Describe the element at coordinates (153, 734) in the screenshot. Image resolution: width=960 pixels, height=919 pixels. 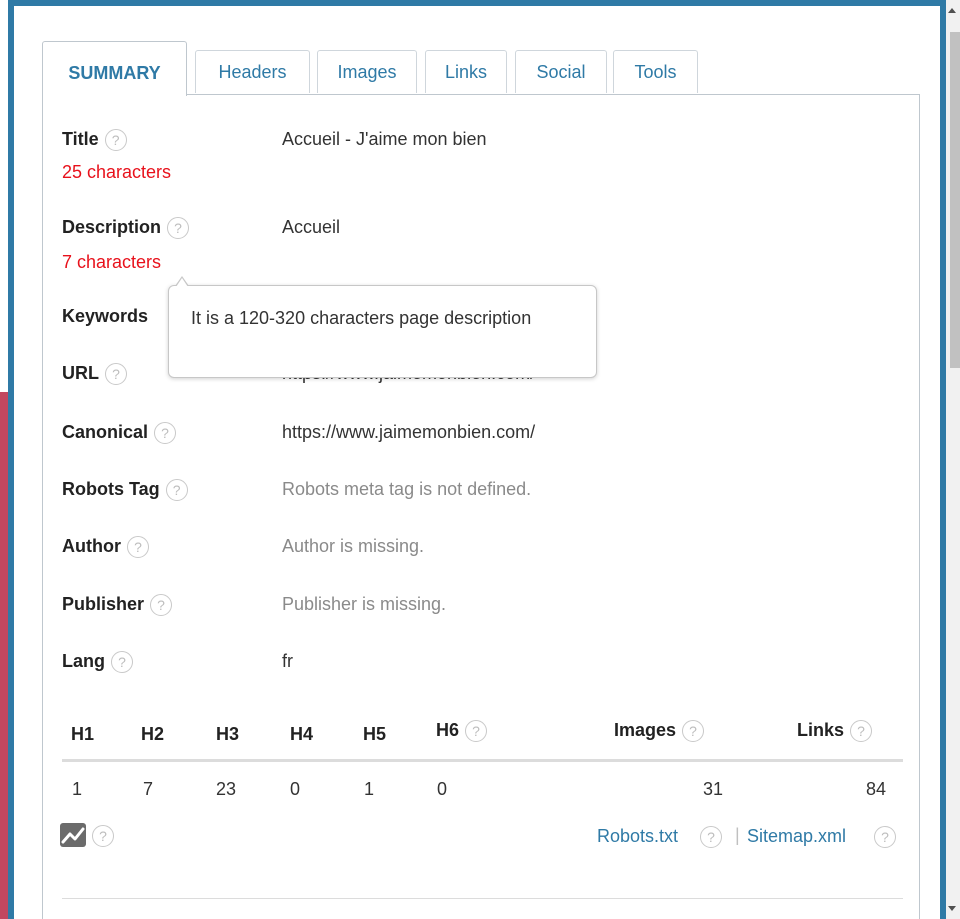
I see `col-header-h2: H2` at that location.